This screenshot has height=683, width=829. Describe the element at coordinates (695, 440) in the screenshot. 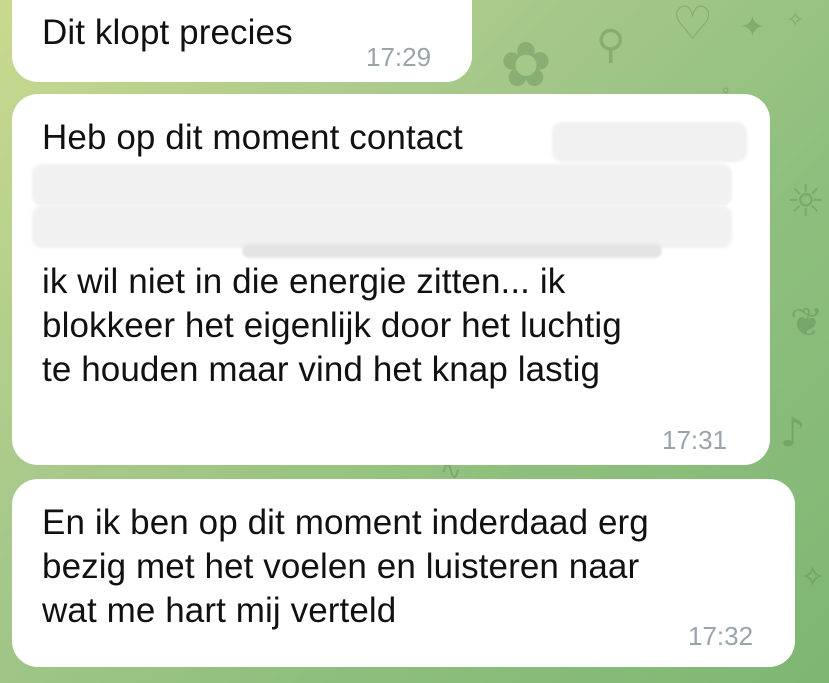

I see `message-timestamp: 17:31` at that location.